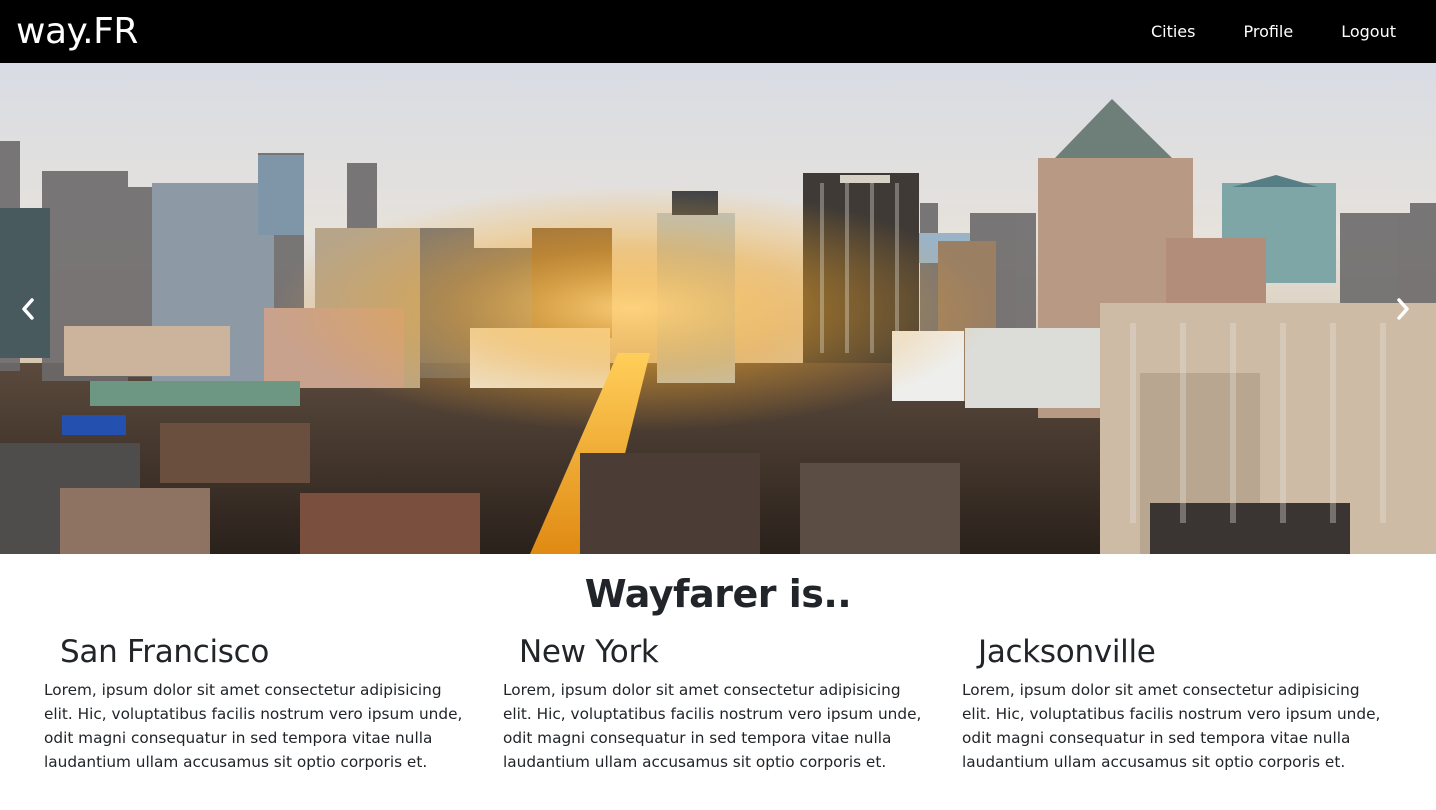 The height and width of the screenshot is (810, 1436). I want to click on city-name: Jacksonville, so click(1067, 652).